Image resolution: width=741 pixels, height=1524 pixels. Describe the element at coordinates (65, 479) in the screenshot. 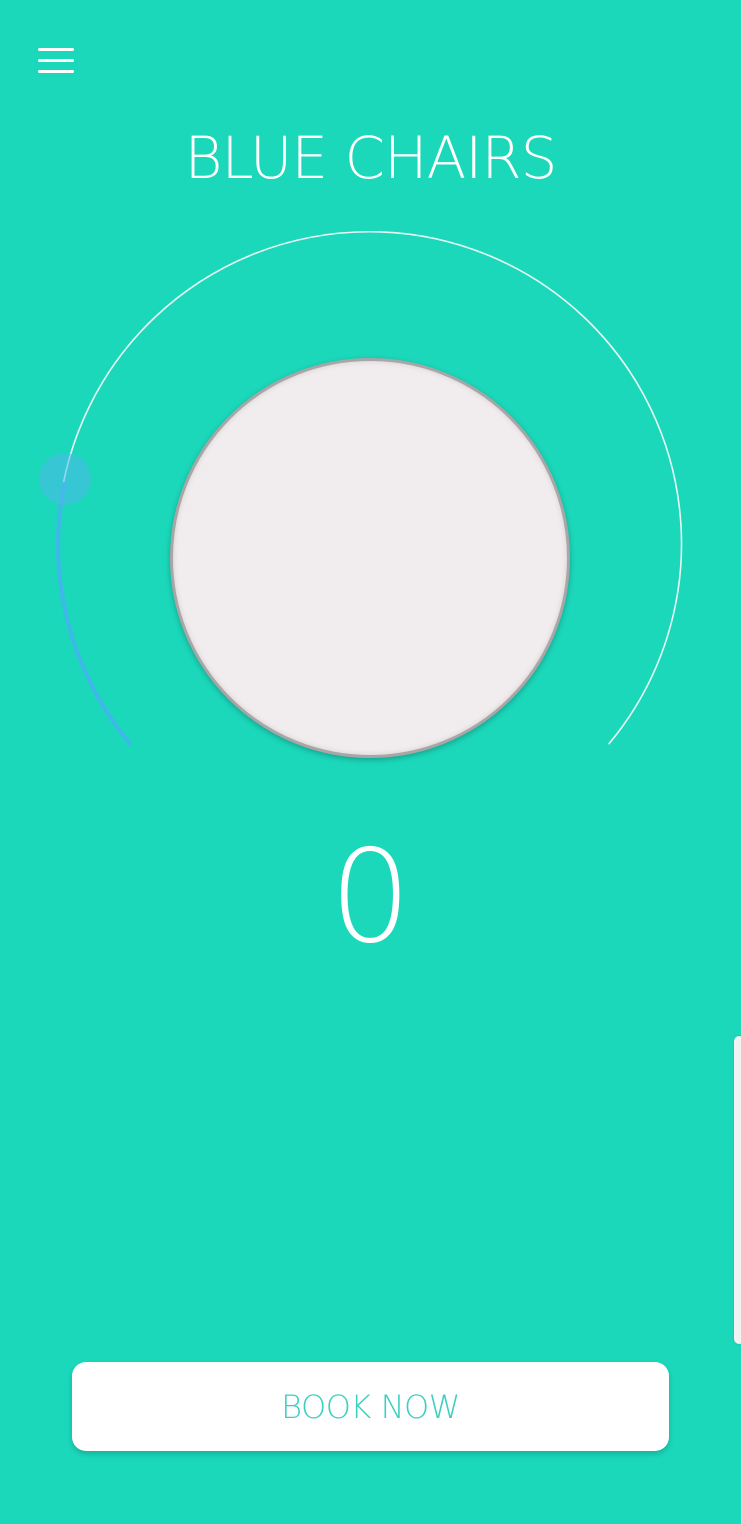

I see `dial-handle` at that location.